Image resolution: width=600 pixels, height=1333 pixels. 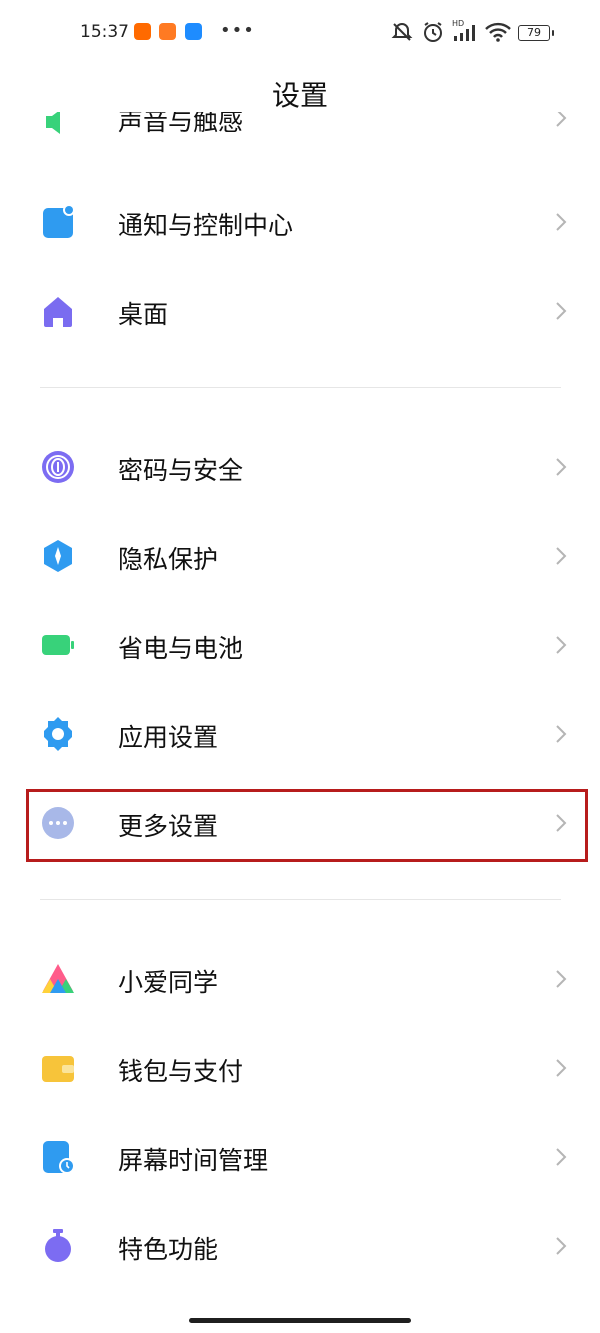 What do you see at coordinates (58, 556) in the screenshot?
I see `privacy-shield-icon` at bounding box center [58, 556].